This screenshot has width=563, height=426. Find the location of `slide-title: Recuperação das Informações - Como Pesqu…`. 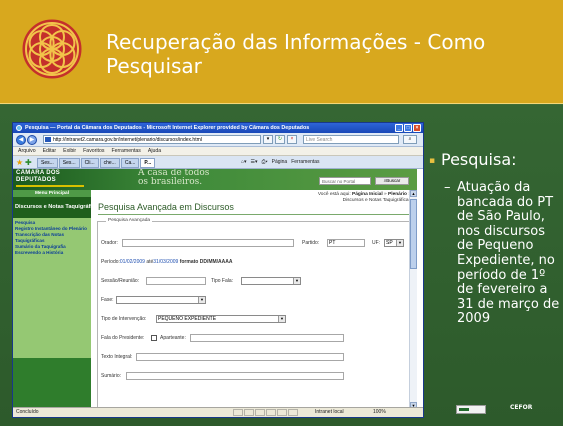

slide-title: Recuperação das Informações - Como Pesqu… is located at coordinates (296, 54).